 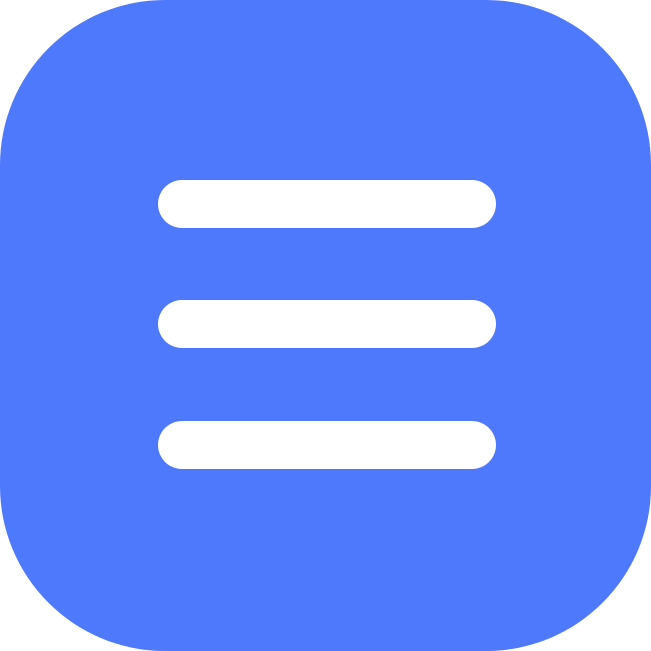 I want to click on menu-line-middle, so click(x=327, y=324).